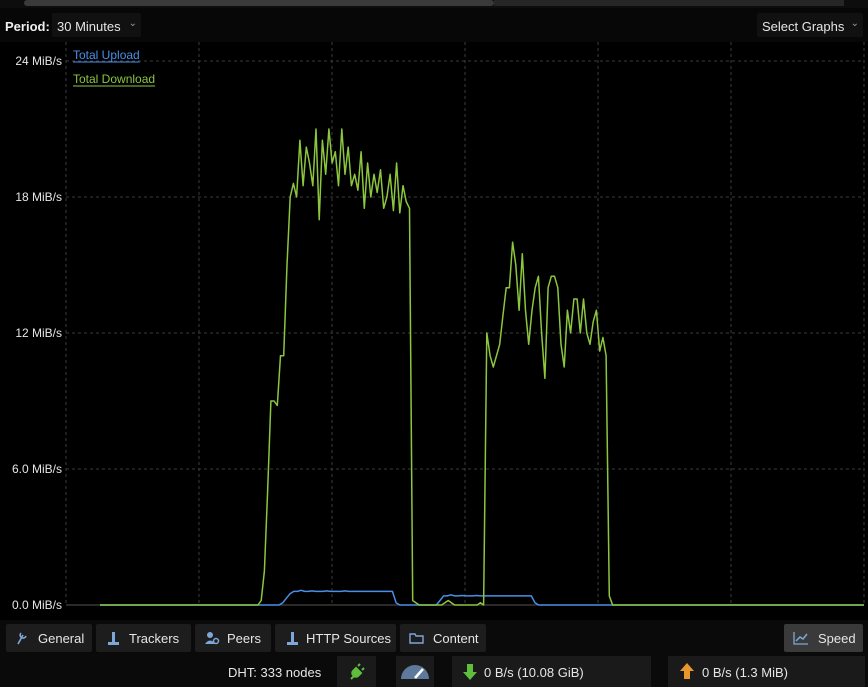 Image resolution: width=868 pixels, height=687 pixels. What do you see at coordinates (482, 597) in the screenshot?
I see `series-line-total-upload` at bounding box center [482, 597].